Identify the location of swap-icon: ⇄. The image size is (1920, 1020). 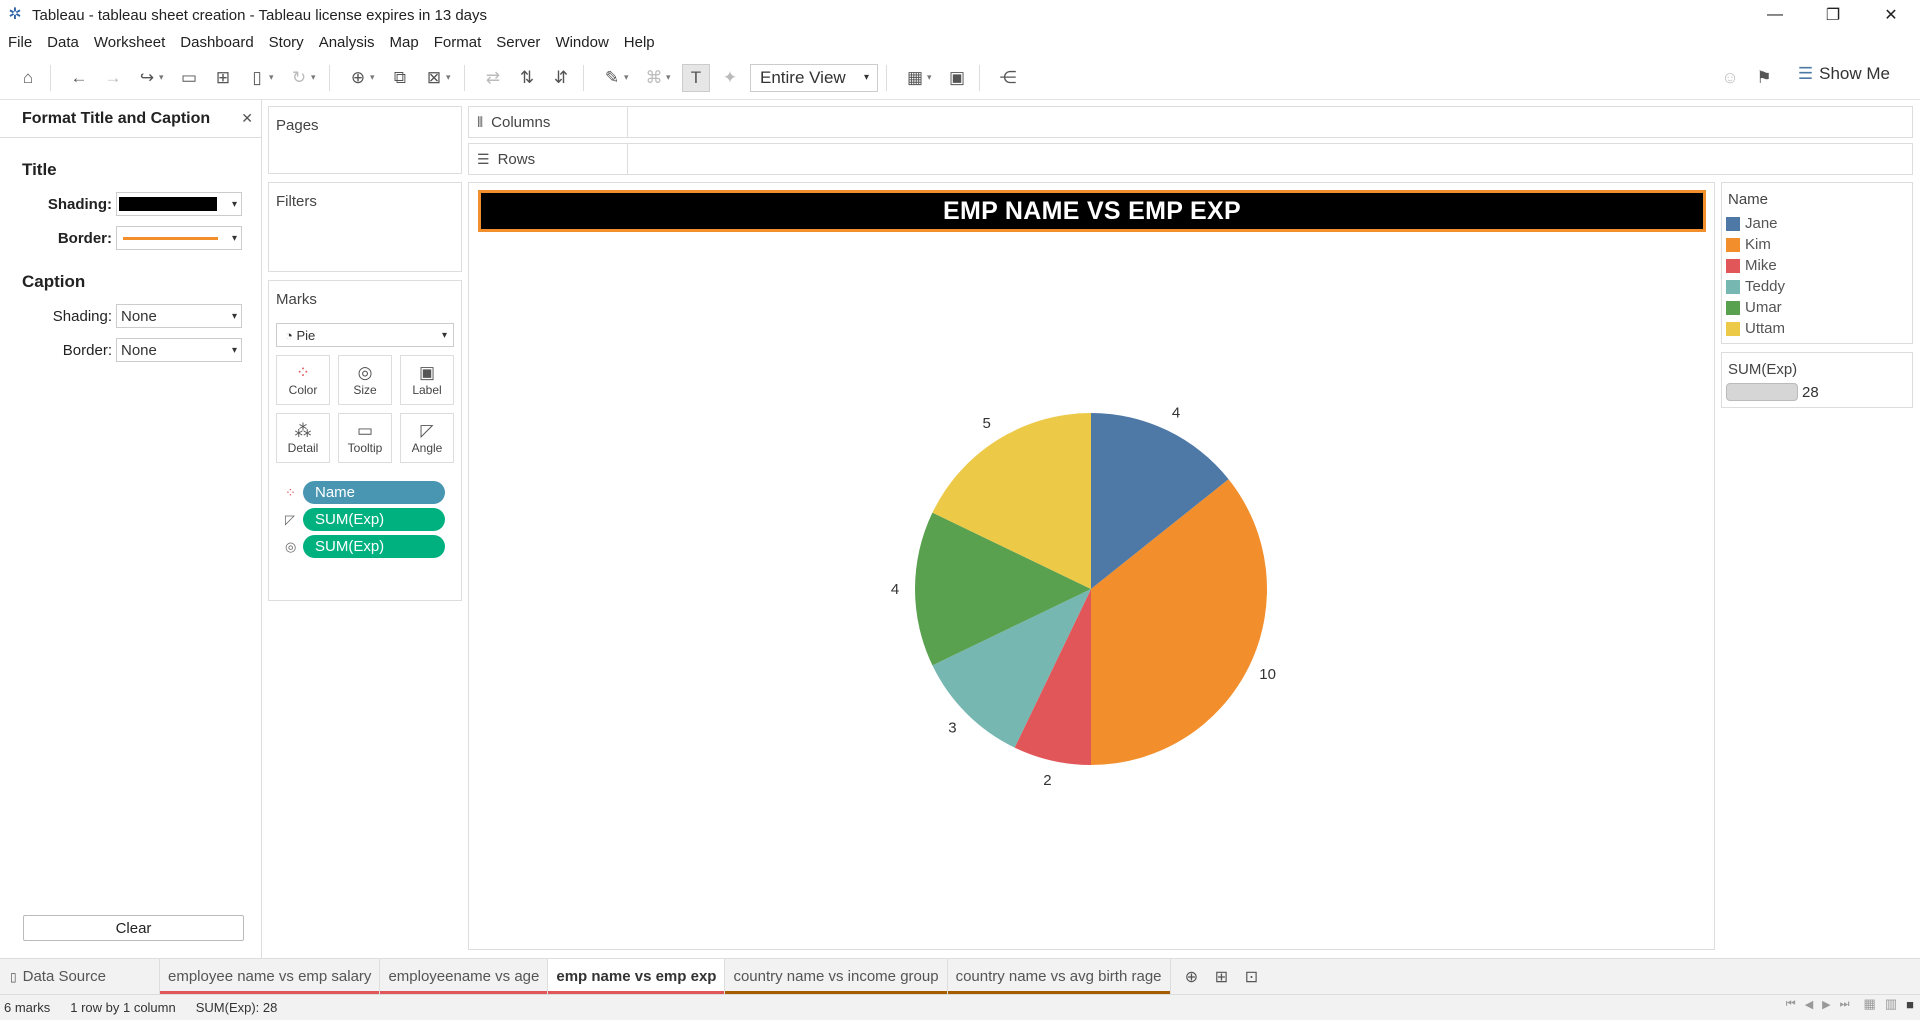
(493, 78).